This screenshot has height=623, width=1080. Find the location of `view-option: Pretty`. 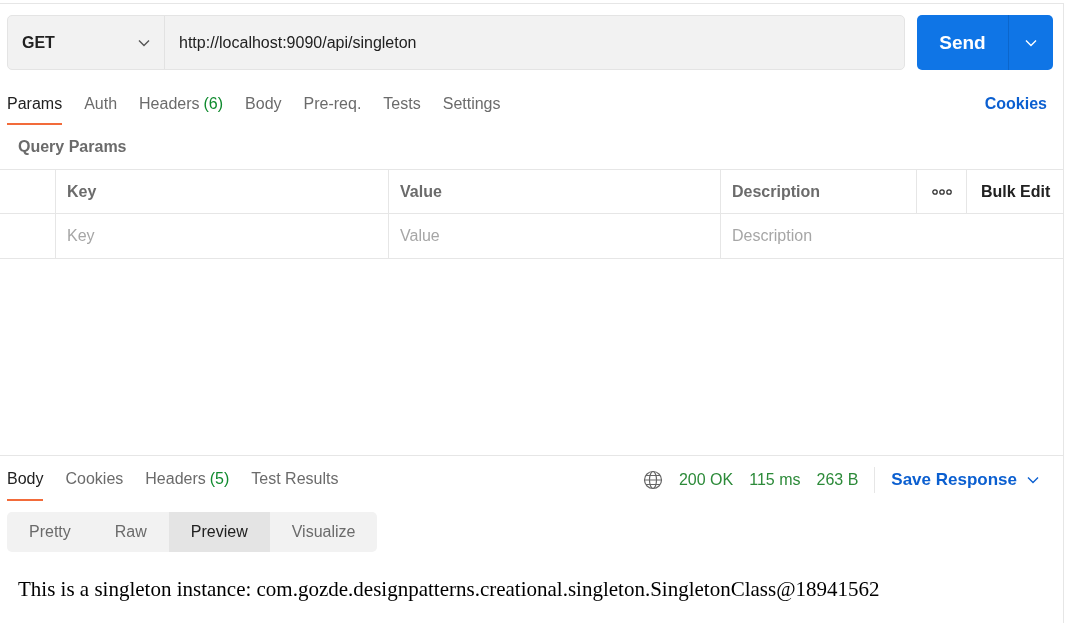

view-option: Pretty is located at coordinates (50, 532).